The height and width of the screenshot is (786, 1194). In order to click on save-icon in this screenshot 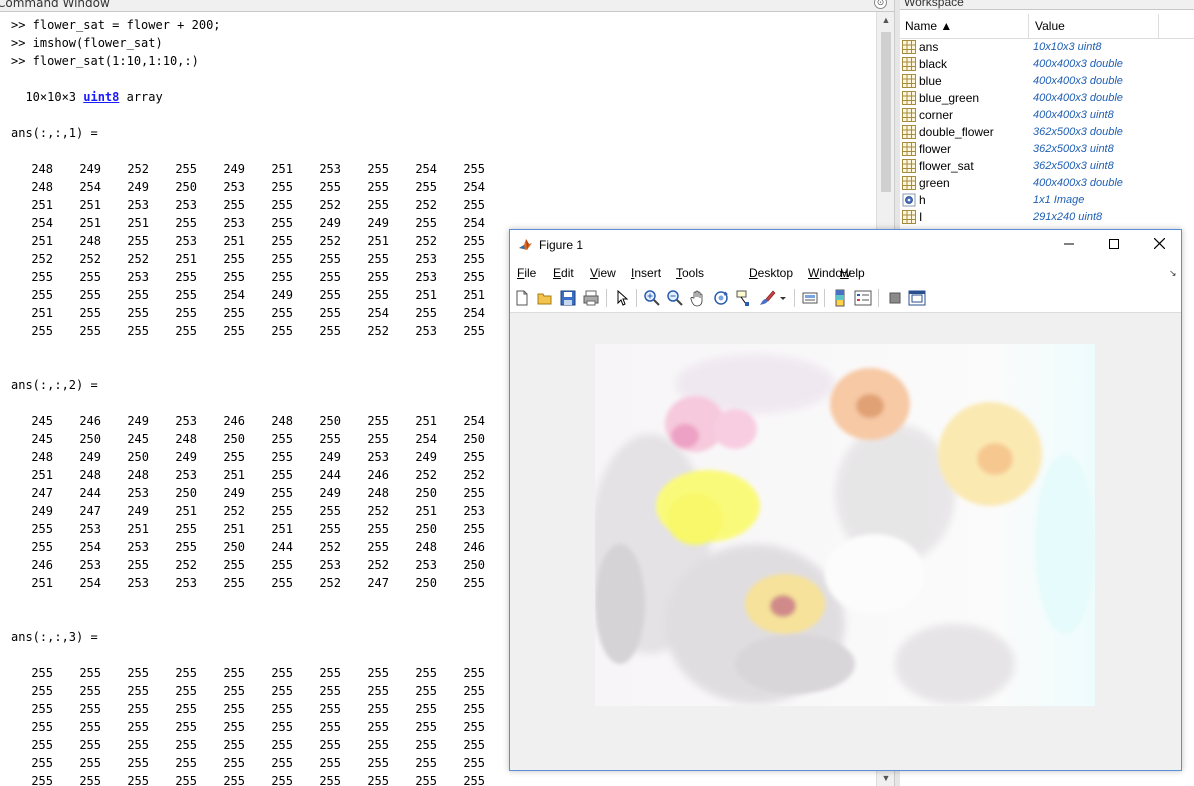, I will do `click(568, 298)`.